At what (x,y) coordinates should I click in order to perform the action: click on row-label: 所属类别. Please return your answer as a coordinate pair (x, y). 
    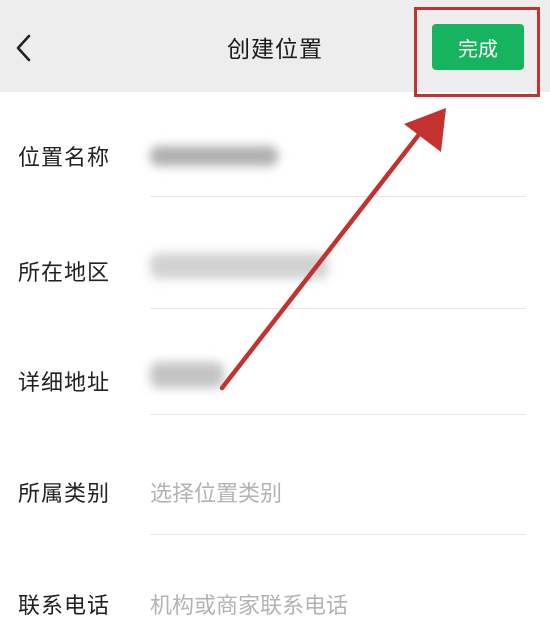
    Looking at the image, I should click on (64, 494).